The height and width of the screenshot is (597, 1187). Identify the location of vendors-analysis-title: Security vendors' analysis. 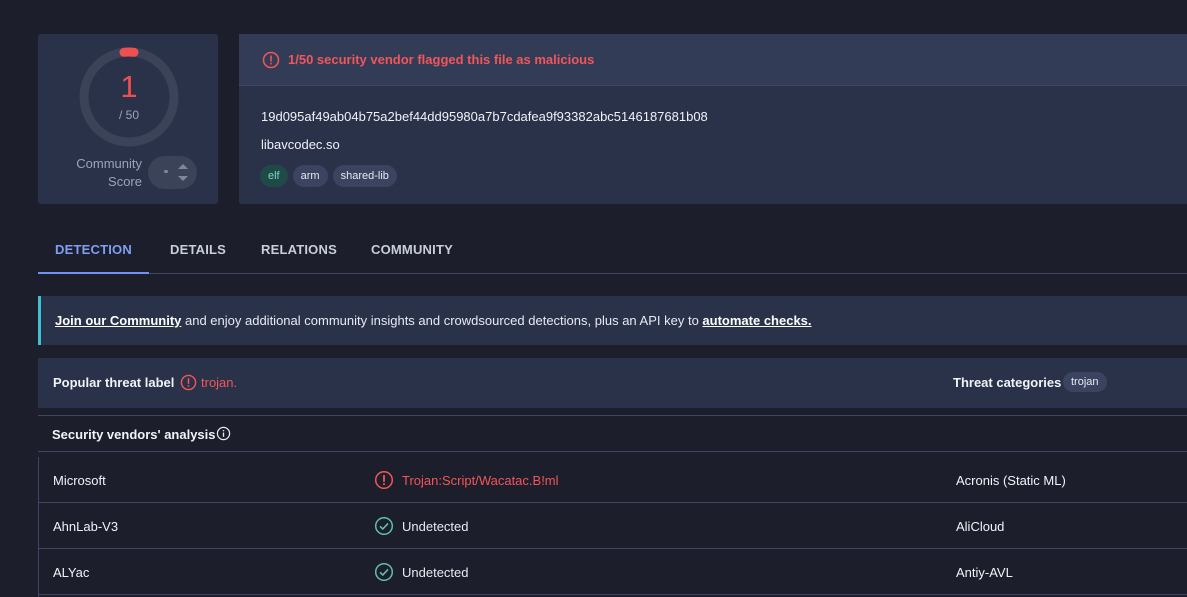
(134, 434).